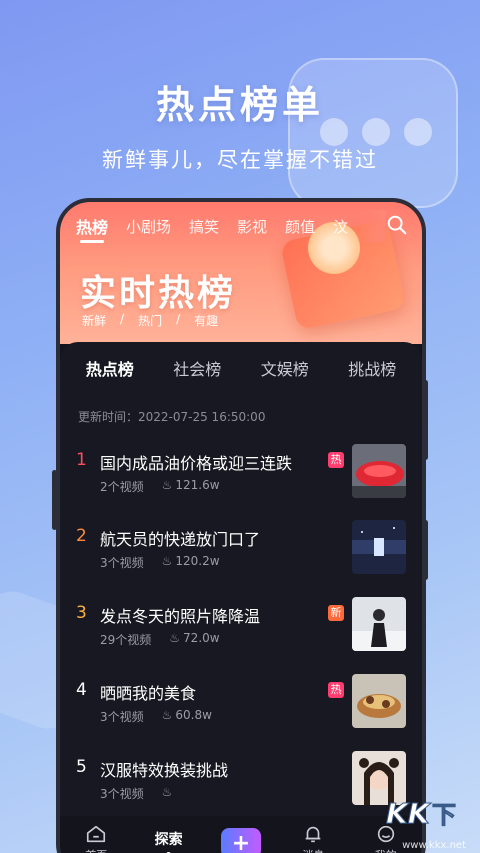  I want to click on nav-home: 首页, so click(96, 838).